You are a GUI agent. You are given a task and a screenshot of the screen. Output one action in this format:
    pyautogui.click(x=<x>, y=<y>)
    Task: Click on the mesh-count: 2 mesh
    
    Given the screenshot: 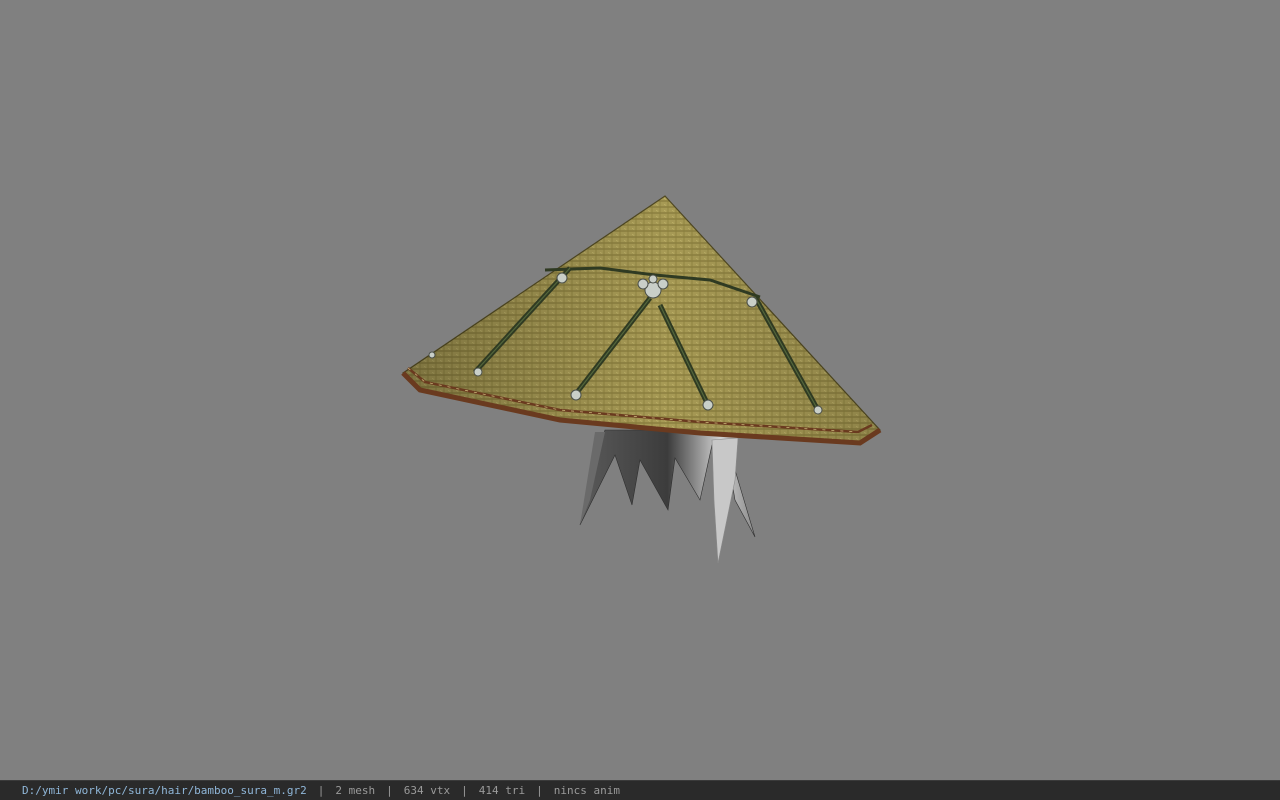 What is the action you would take?
    pyautogui.click(x=355, y=790)
    